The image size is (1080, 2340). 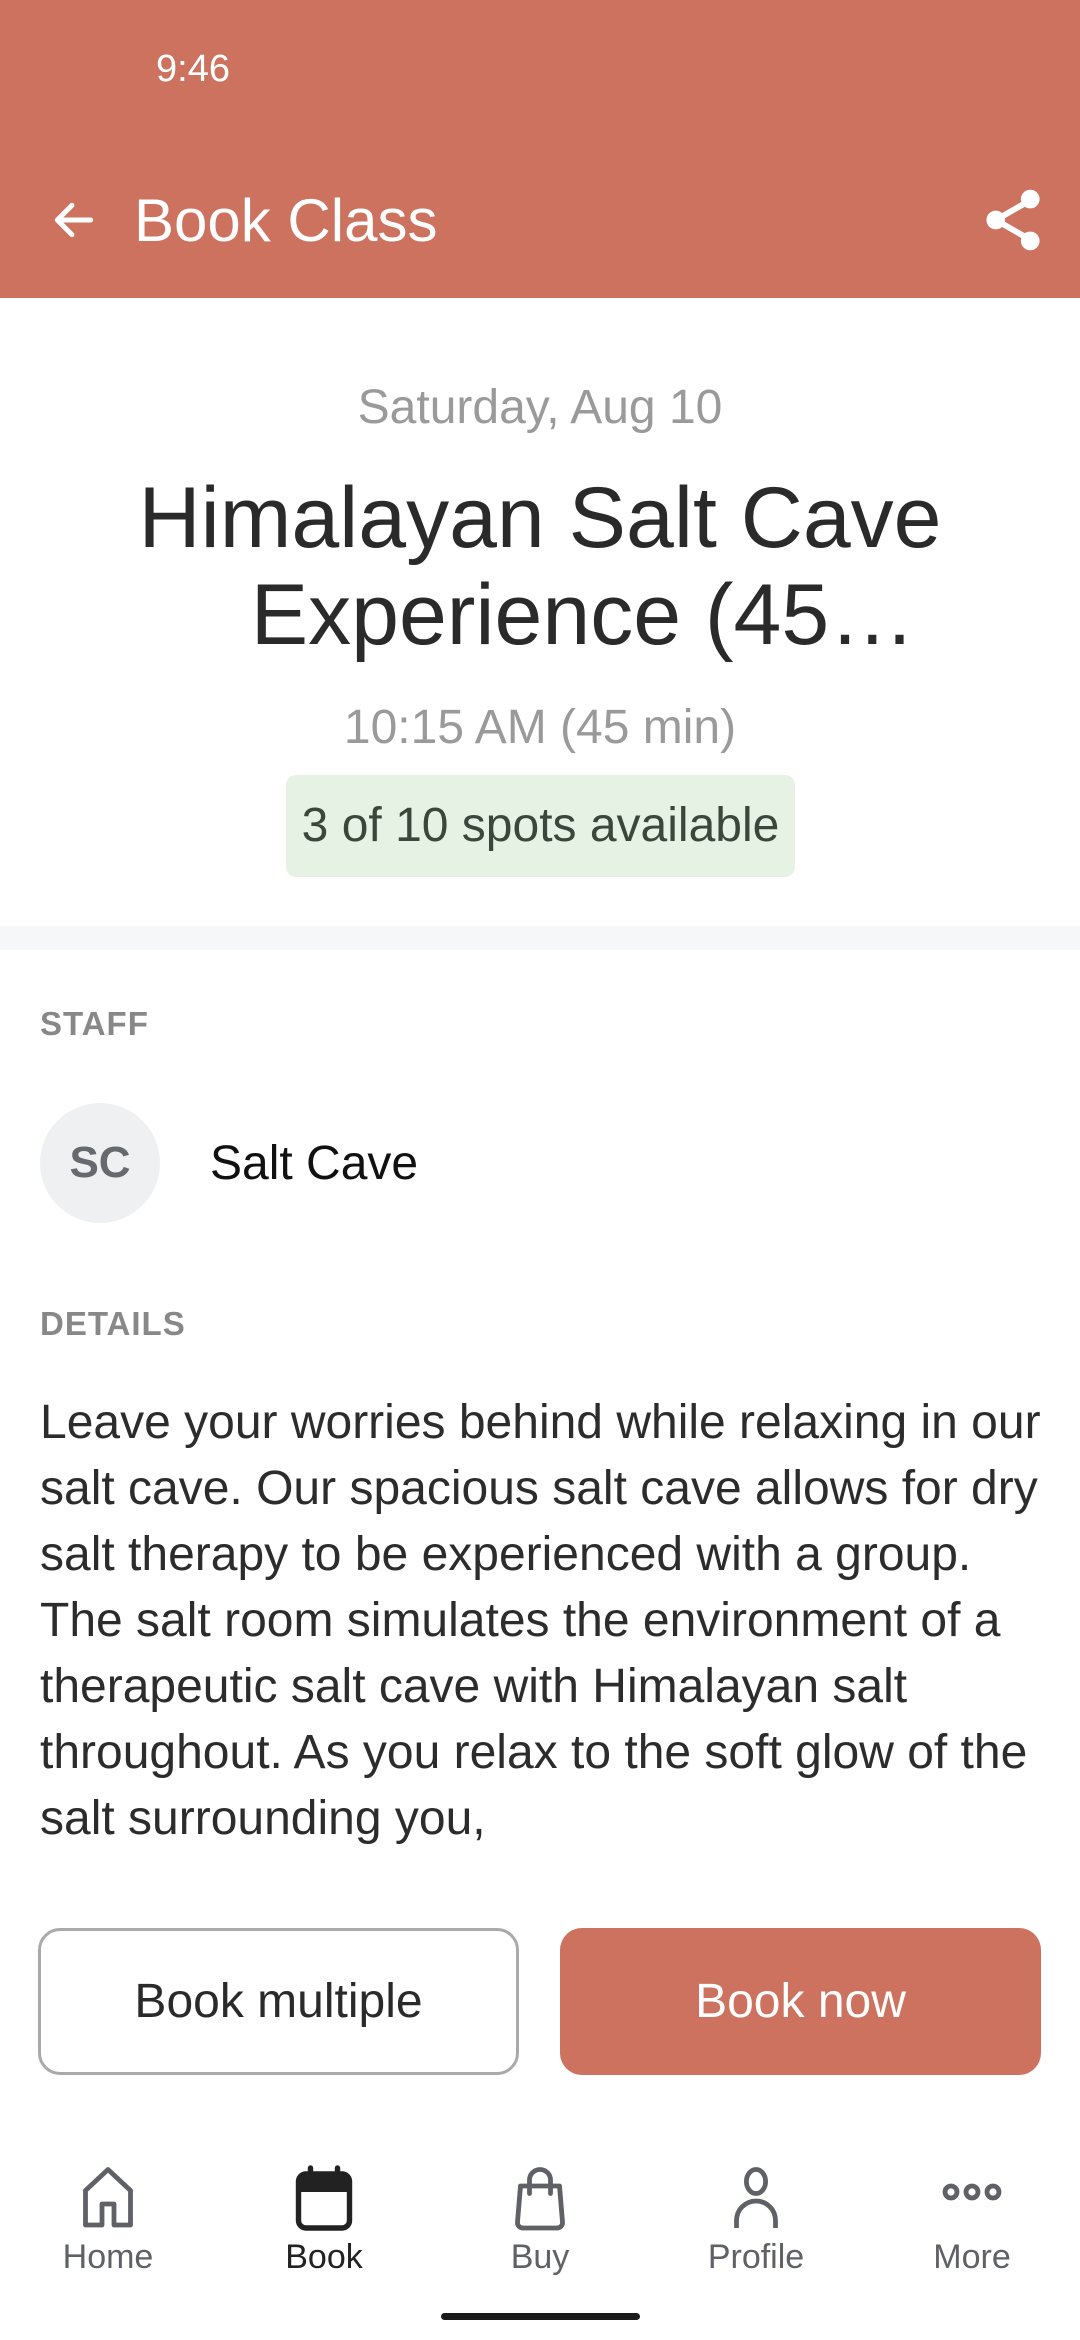 I want to click on nav-label-buy: Buy, so click(x=540, y=2257).